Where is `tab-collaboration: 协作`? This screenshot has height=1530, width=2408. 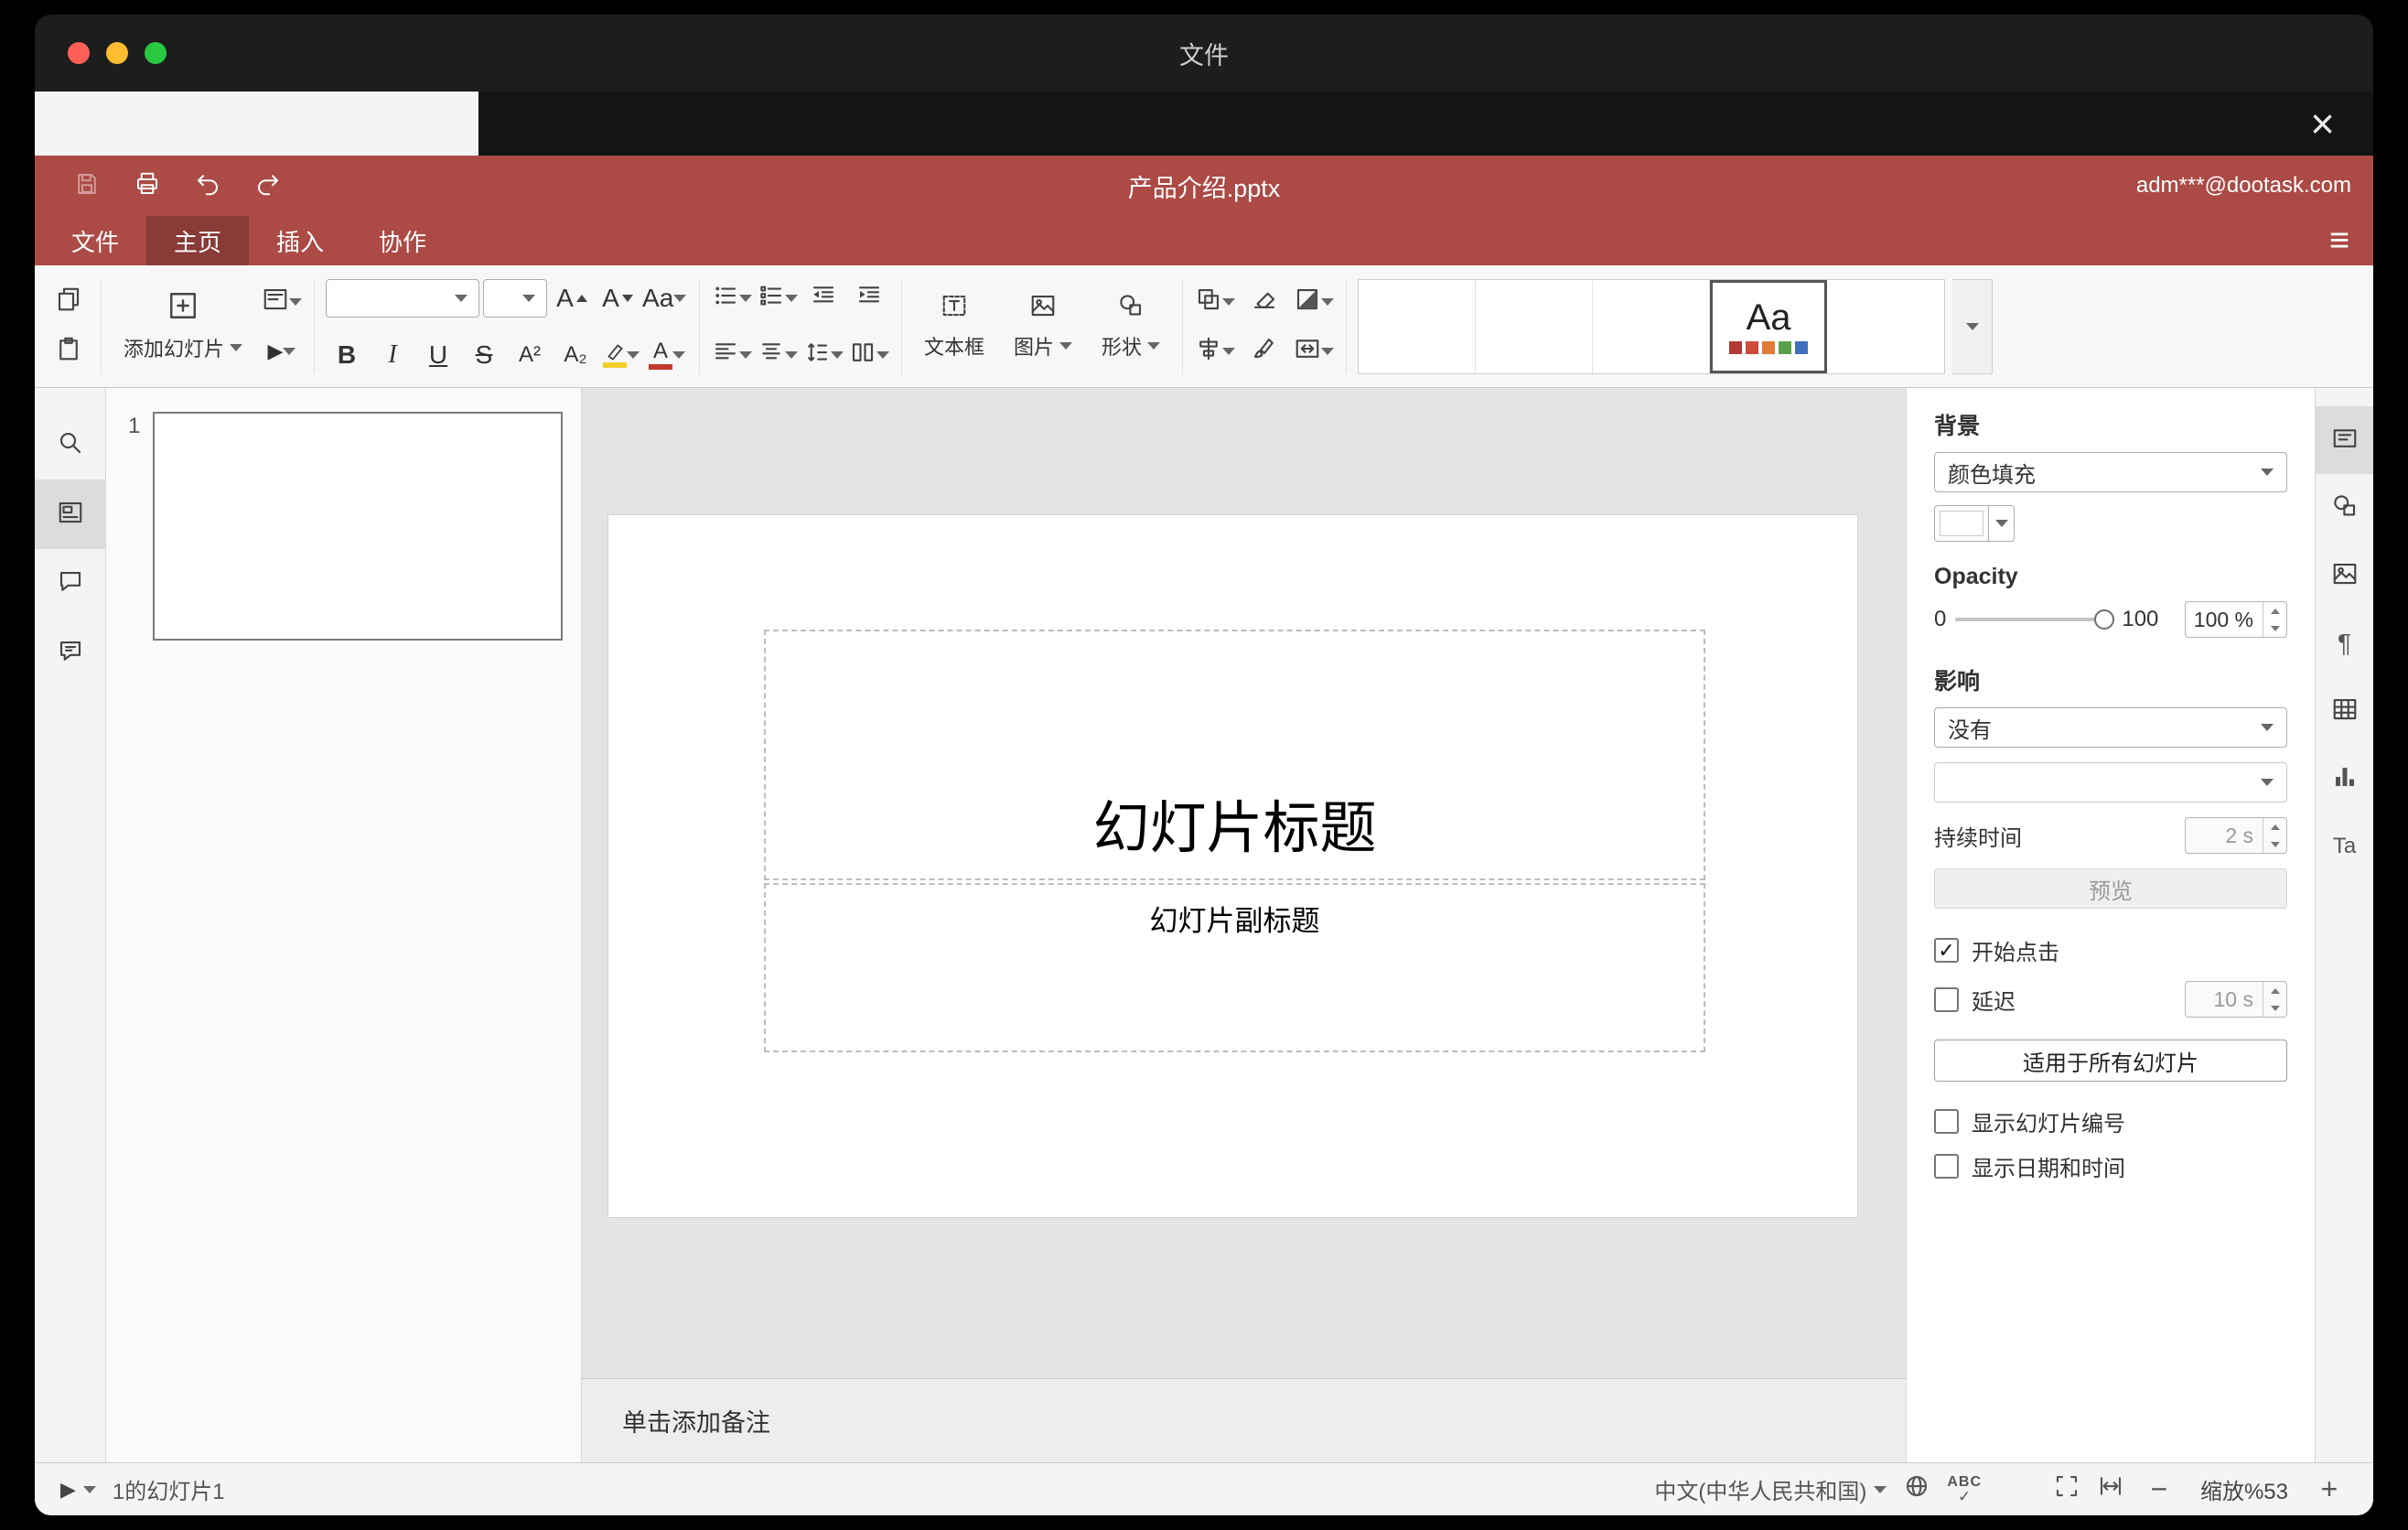
tab-collaboration: 协作 is located at coordinates (402, 240).